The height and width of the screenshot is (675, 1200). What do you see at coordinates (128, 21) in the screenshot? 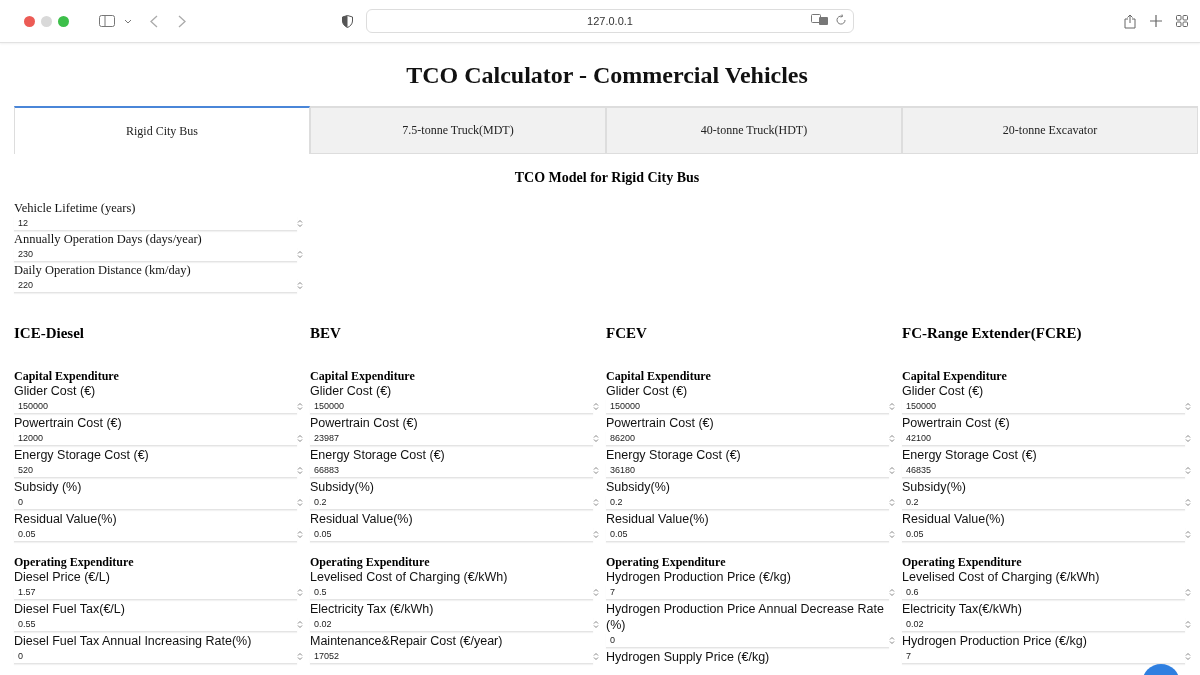
I see `chevron-down-icon` at bounding box center [128, 21].